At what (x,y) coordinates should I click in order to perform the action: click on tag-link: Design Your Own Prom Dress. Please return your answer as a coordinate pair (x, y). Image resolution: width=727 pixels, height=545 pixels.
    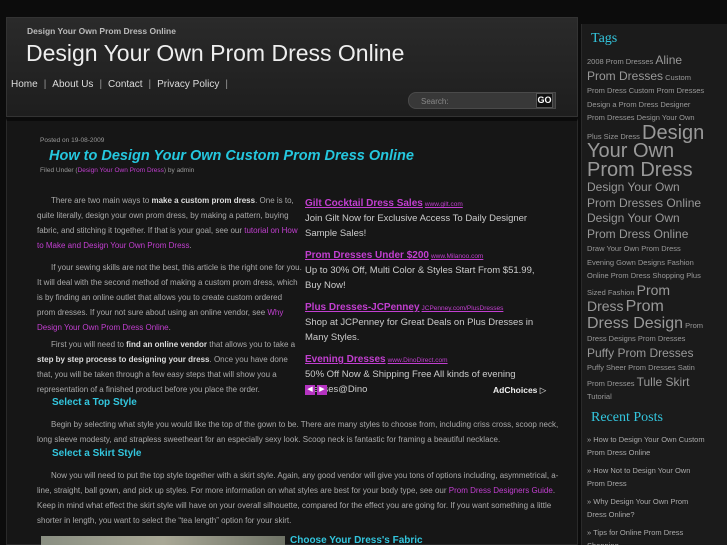
    Looking at the image, I should click on (645, 151).